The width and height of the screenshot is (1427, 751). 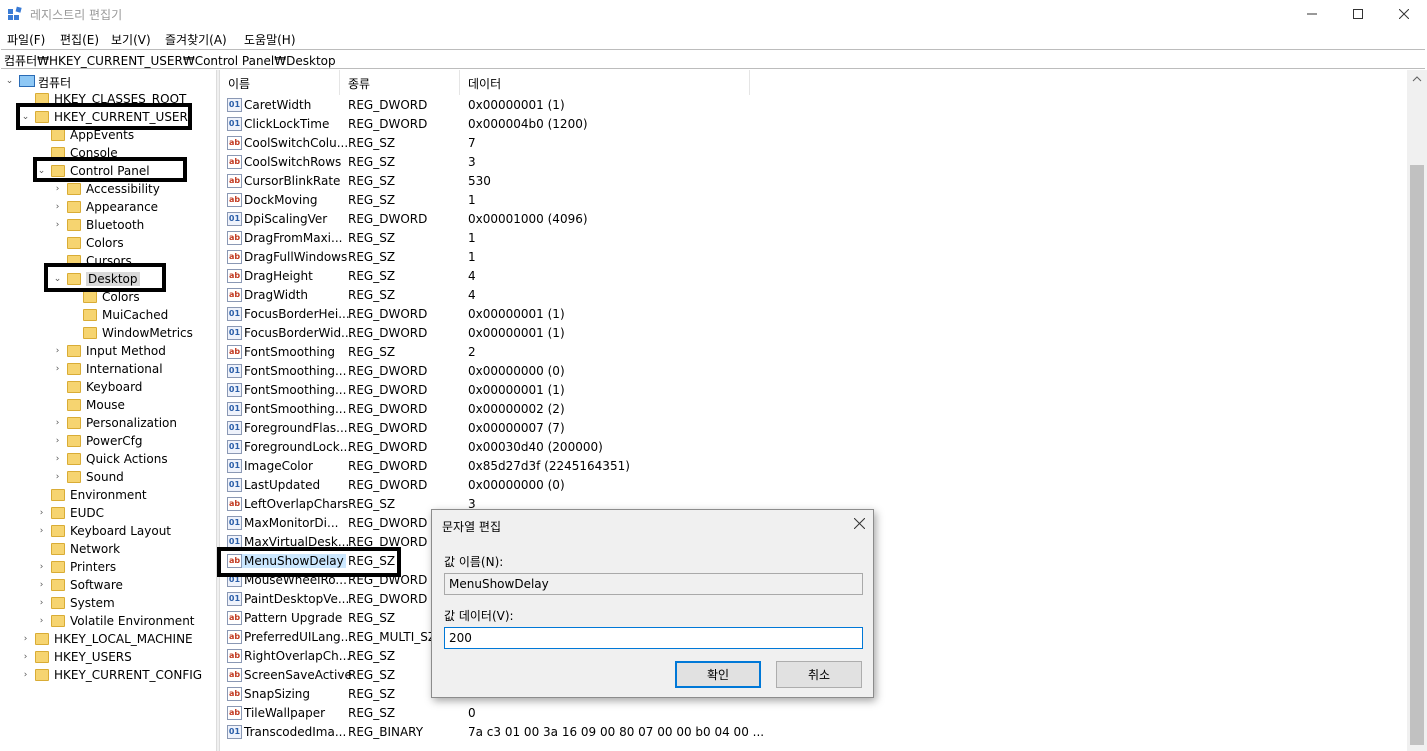 What do you see at coordinates (713, 14) in the screenshot?
I see `title-bar: 레지스트리 편집기` at bounding box center [713, 14].